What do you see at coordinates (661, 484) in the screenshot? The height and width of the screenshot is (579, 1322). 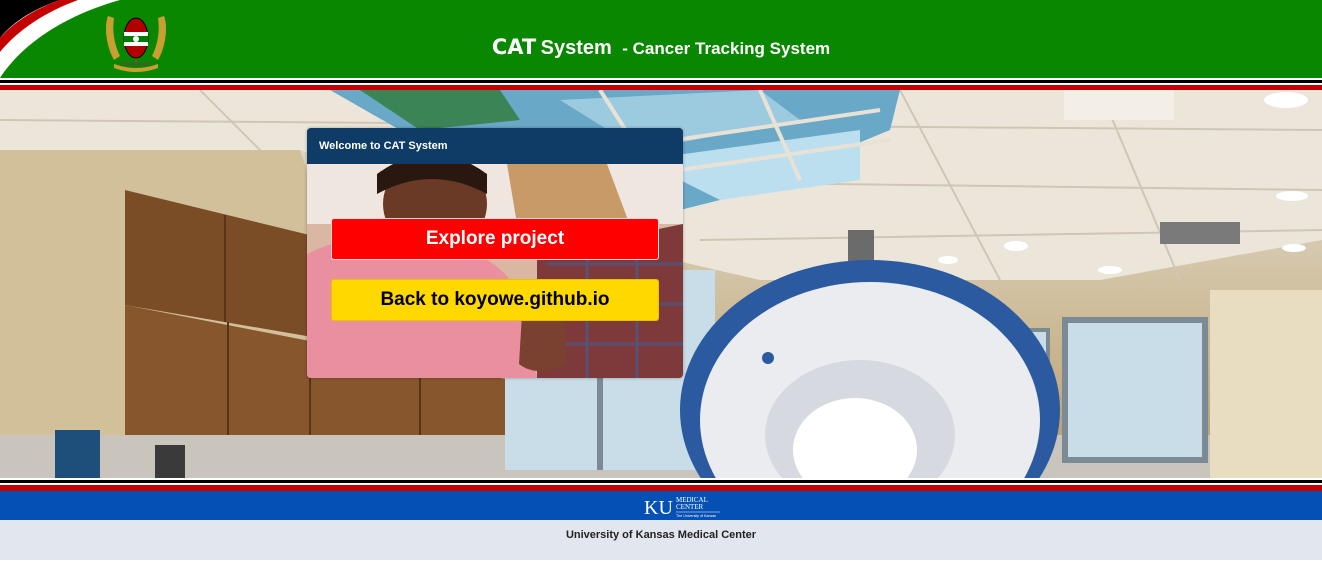 I see `flag-stripes-bottom` at bounding box center [661, 484].